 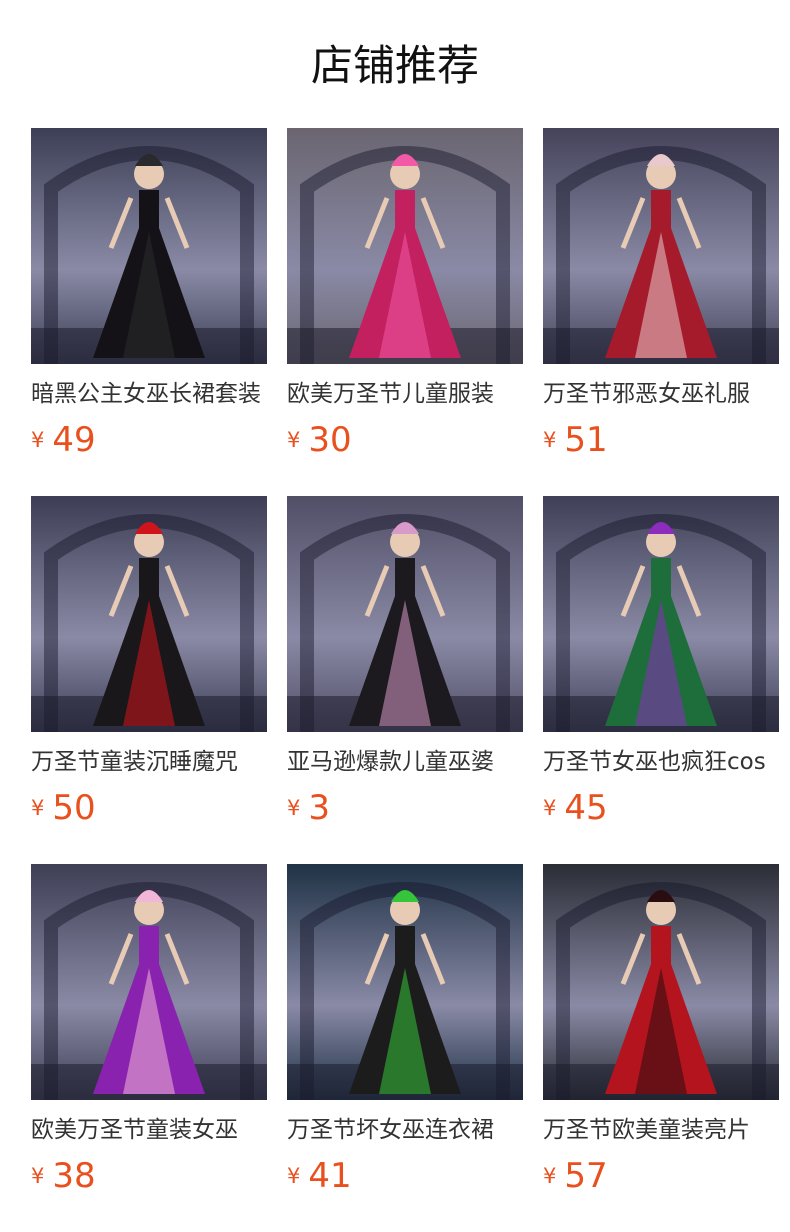 What do you see at coordinates (149, 1130) in the screenshot?
I see `product-name: 欧美万圣节童装女巫` at bounding box center [149, 1130].